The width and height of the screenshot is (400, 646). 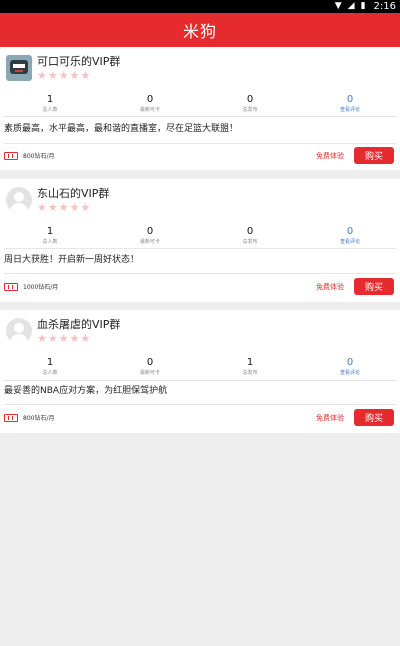 I want to click on group-info: 可口可乐的VIP群 ★ ★ ★ ★ ★, so click(x=78, y=68).